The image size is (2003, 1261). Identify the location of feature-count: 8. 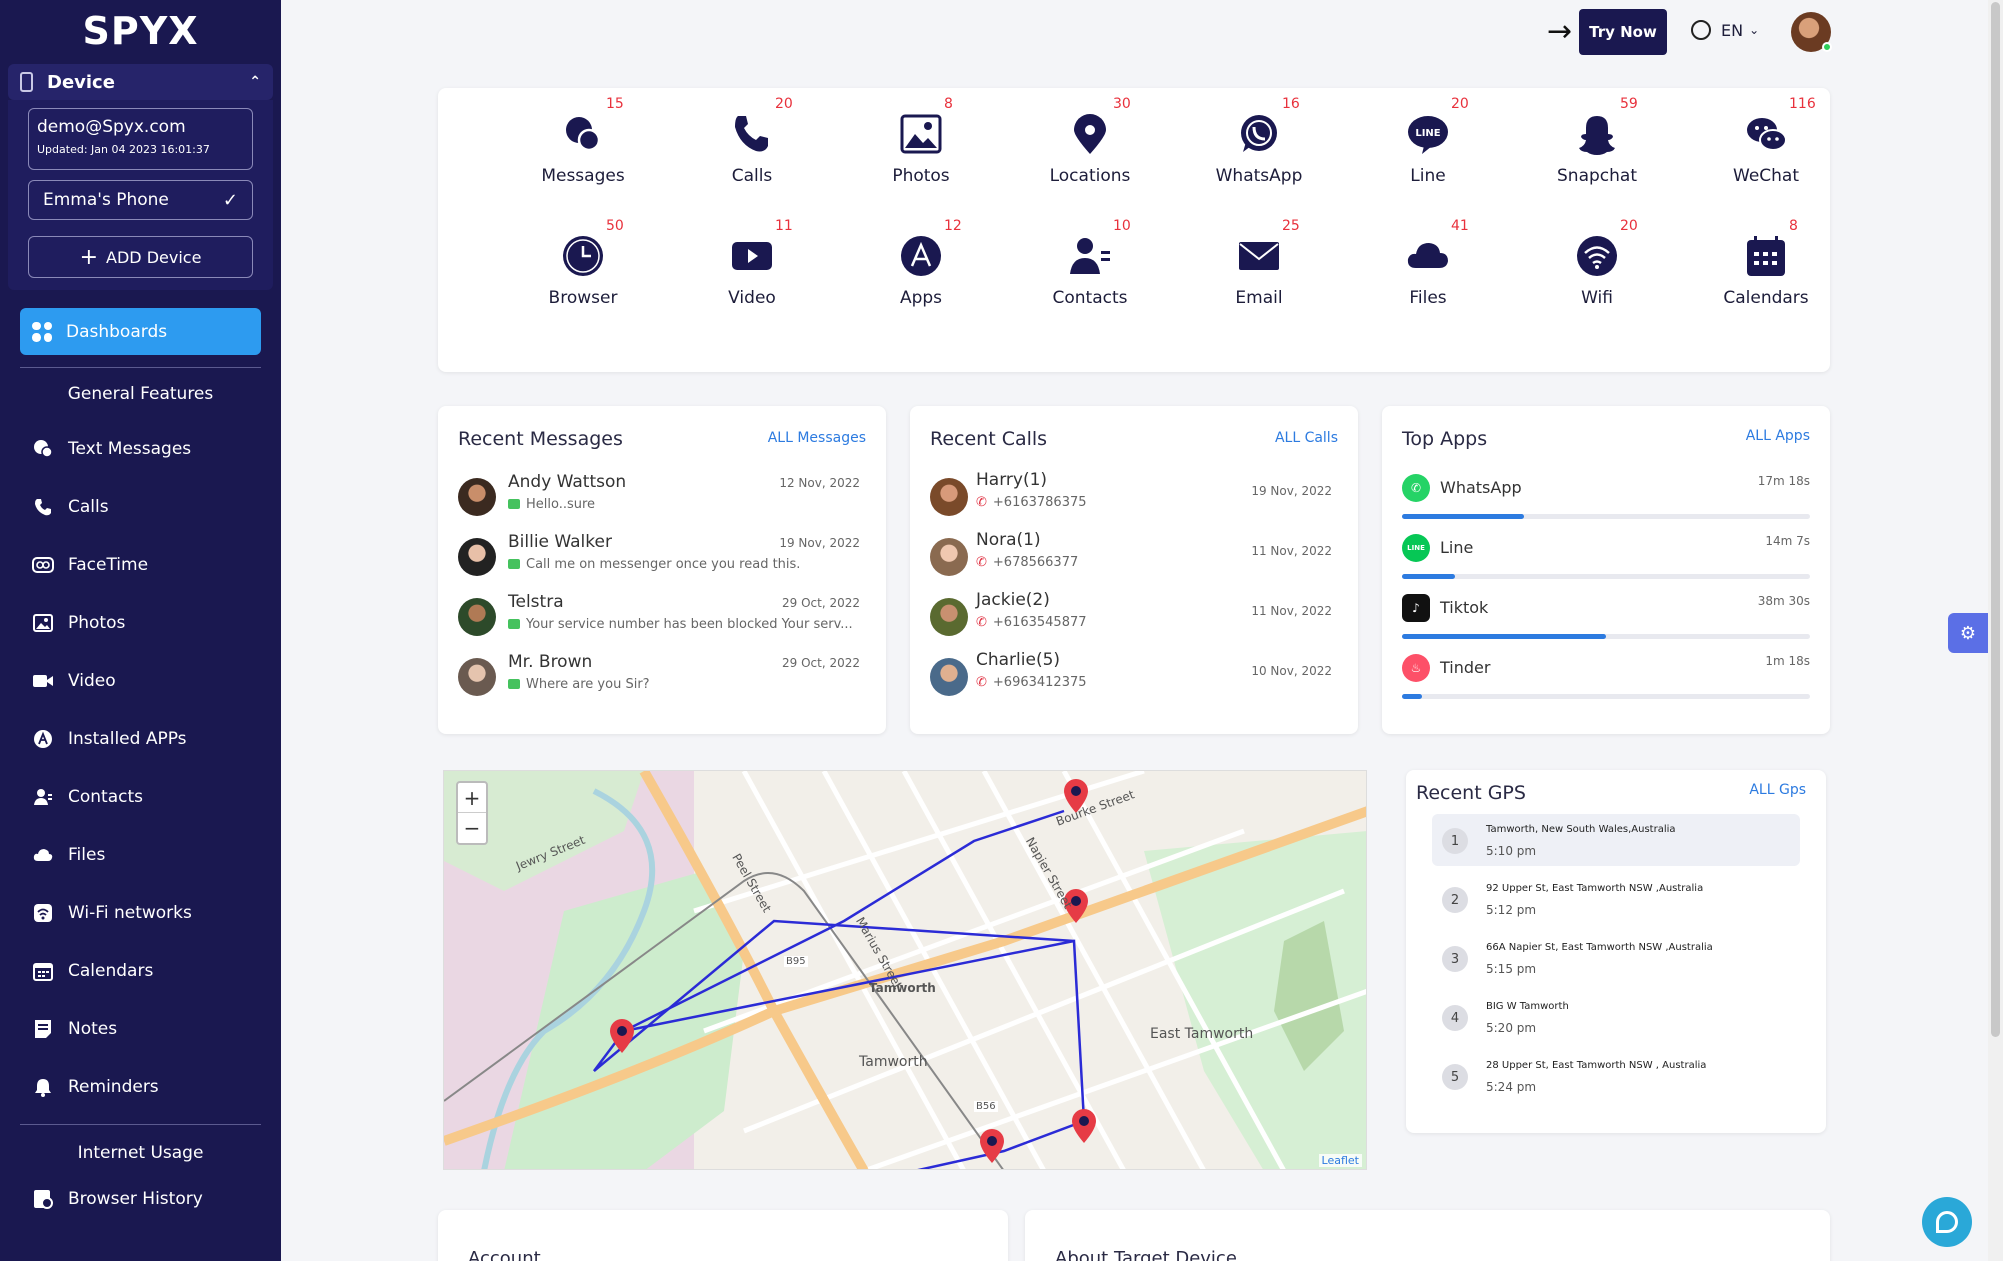
(1793, 226).